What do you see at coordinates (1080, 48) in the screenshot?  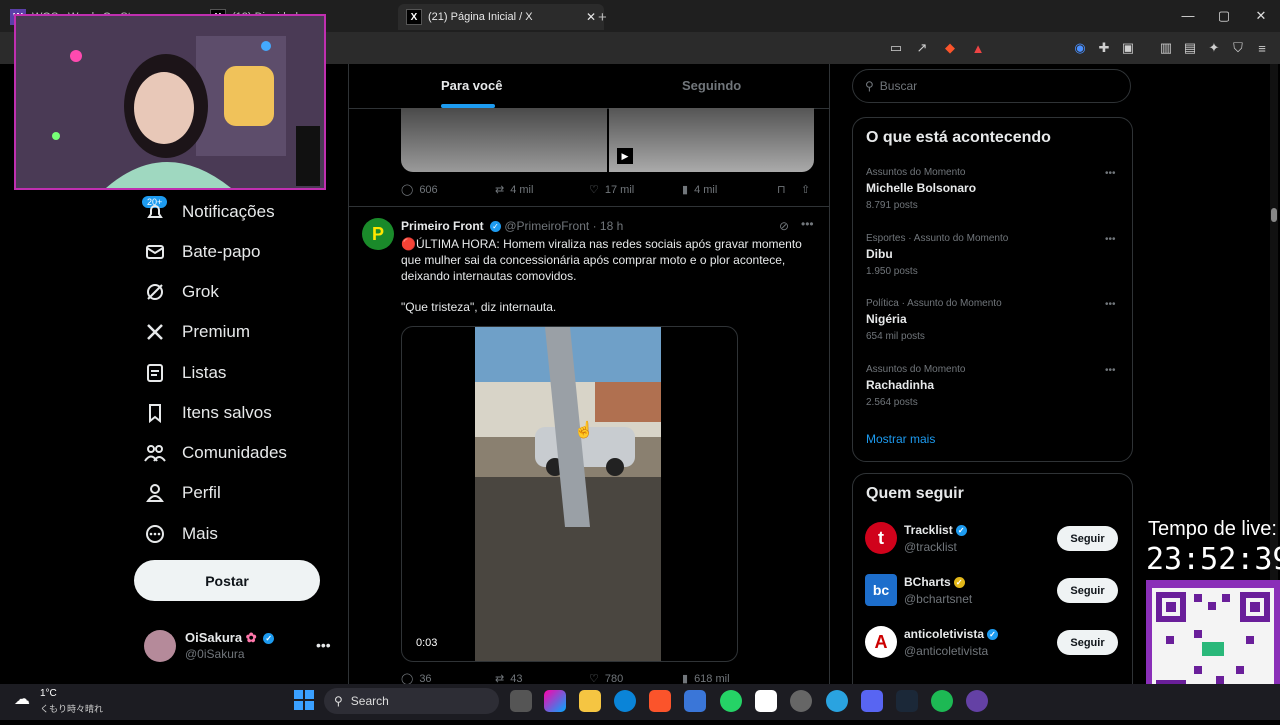 I see `audio-icon: ◉` at bounding box center [1080, 48].